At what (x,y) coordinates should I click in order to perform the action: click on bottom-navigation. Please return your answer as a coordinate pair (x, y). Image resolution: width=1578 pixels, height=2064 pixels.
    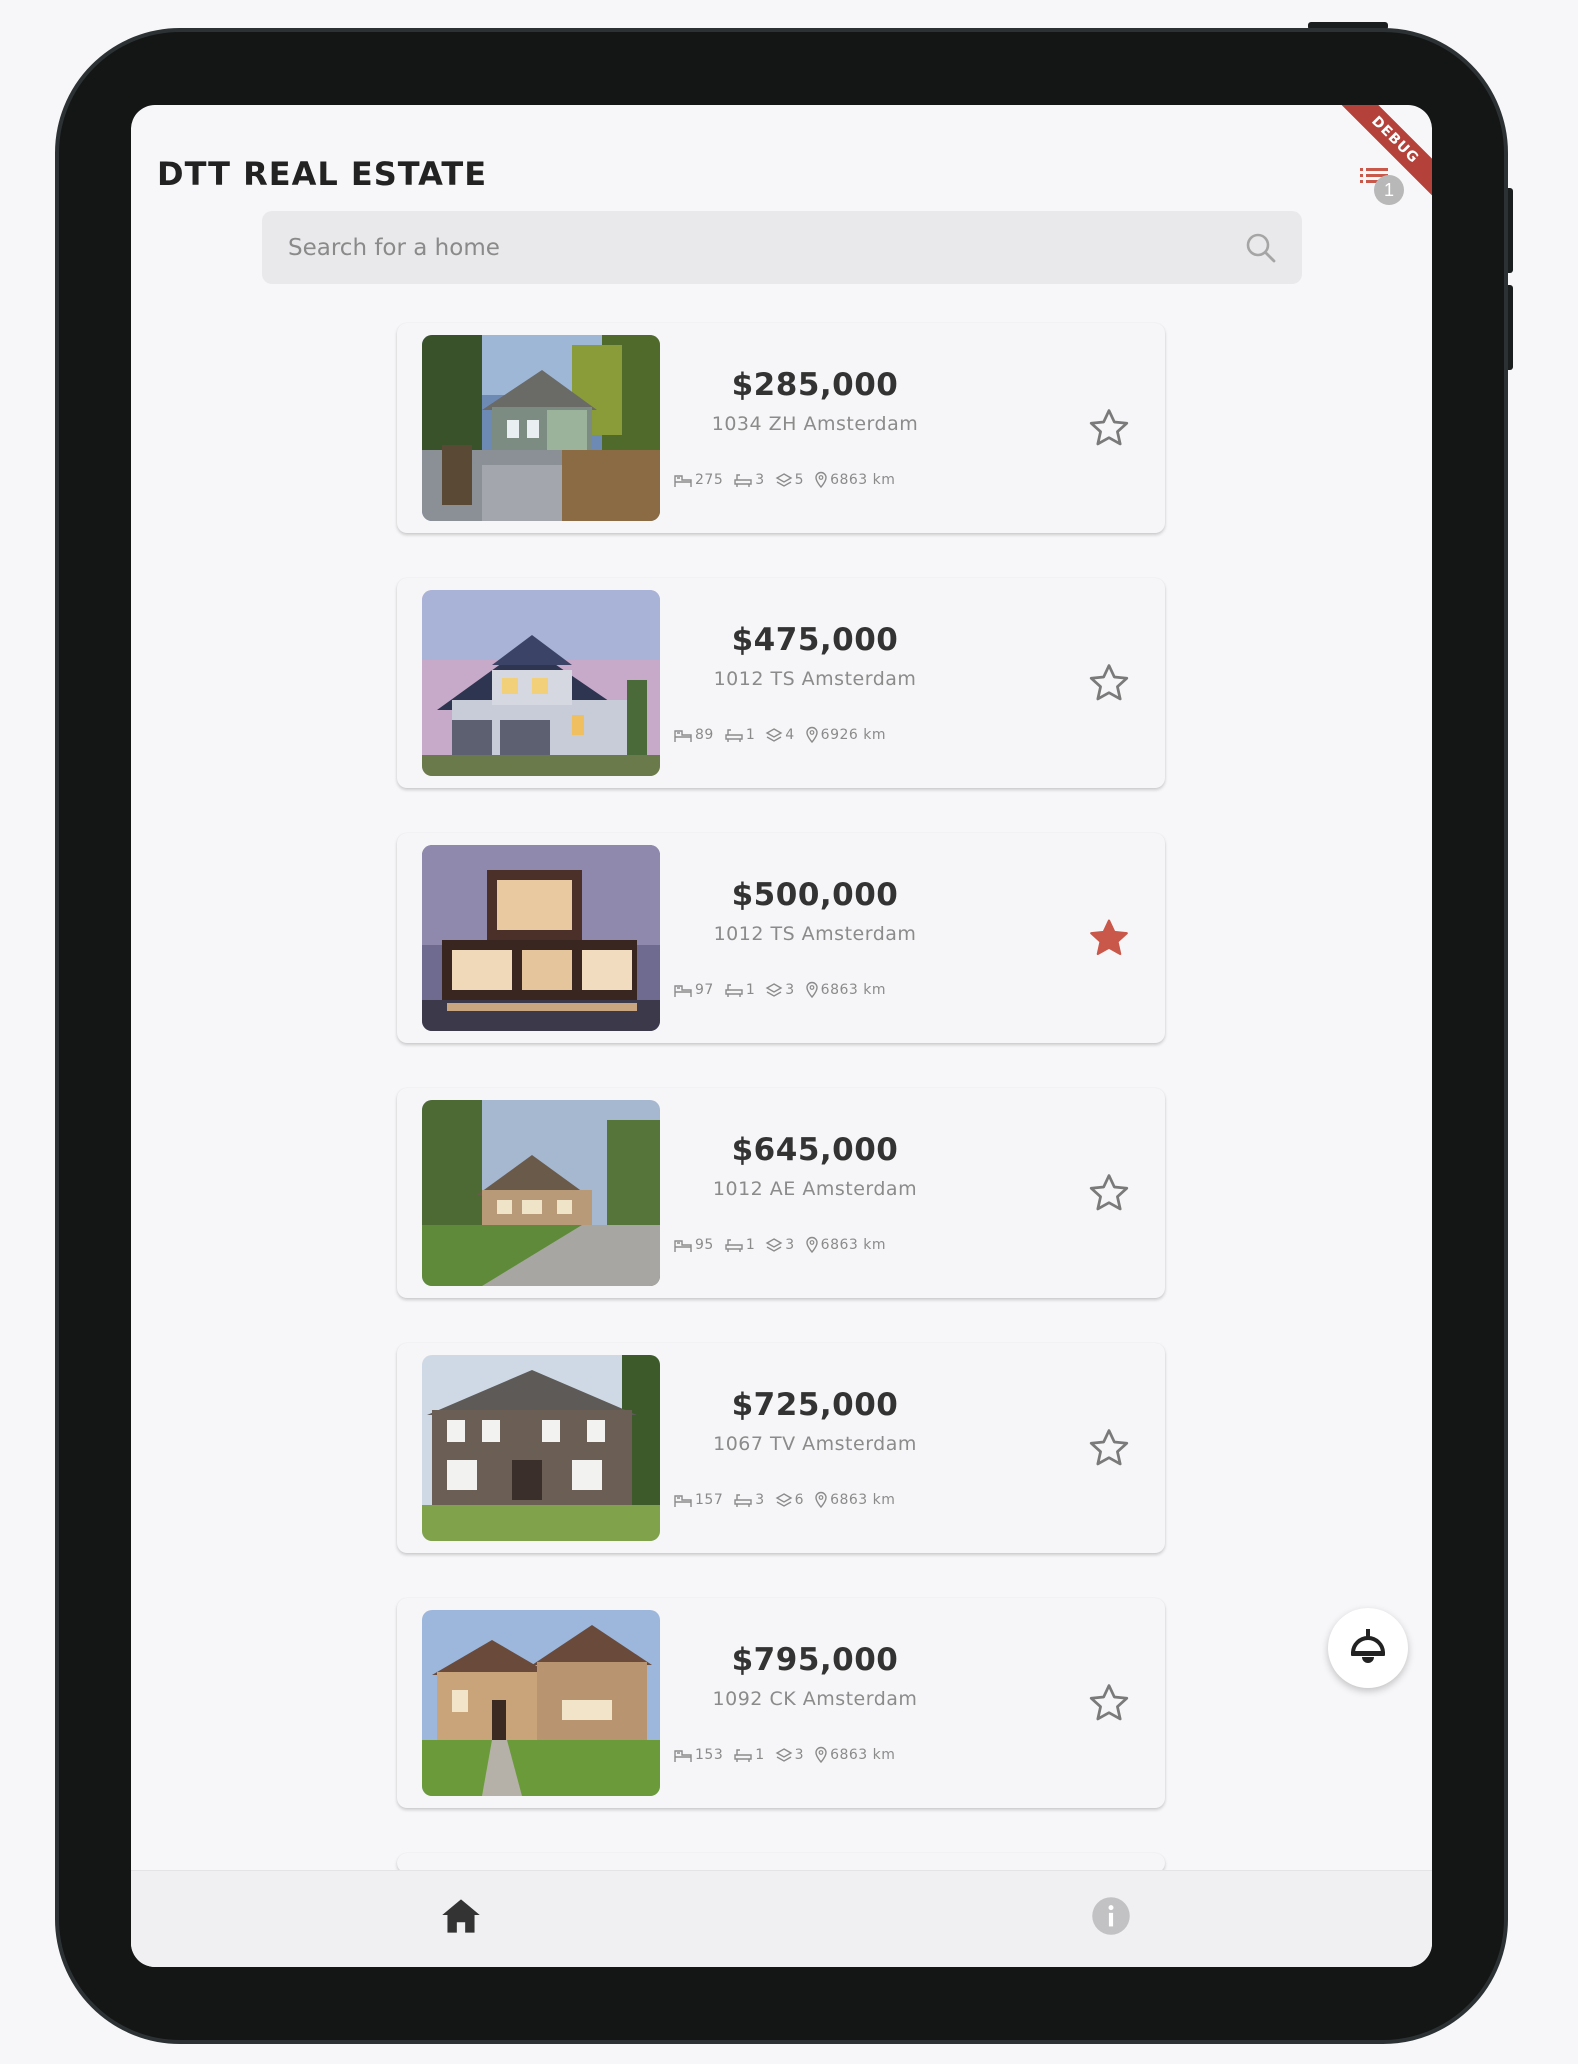
    Looking at the image, I should click on (781, 1918).